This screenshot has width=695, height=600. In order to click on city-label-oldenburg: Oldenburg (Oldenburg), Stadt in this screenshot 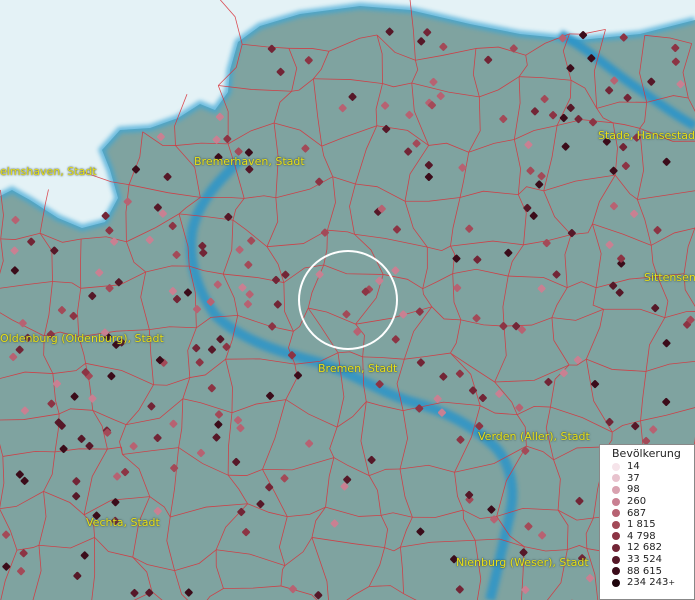, I will do `click(82, 338)`.